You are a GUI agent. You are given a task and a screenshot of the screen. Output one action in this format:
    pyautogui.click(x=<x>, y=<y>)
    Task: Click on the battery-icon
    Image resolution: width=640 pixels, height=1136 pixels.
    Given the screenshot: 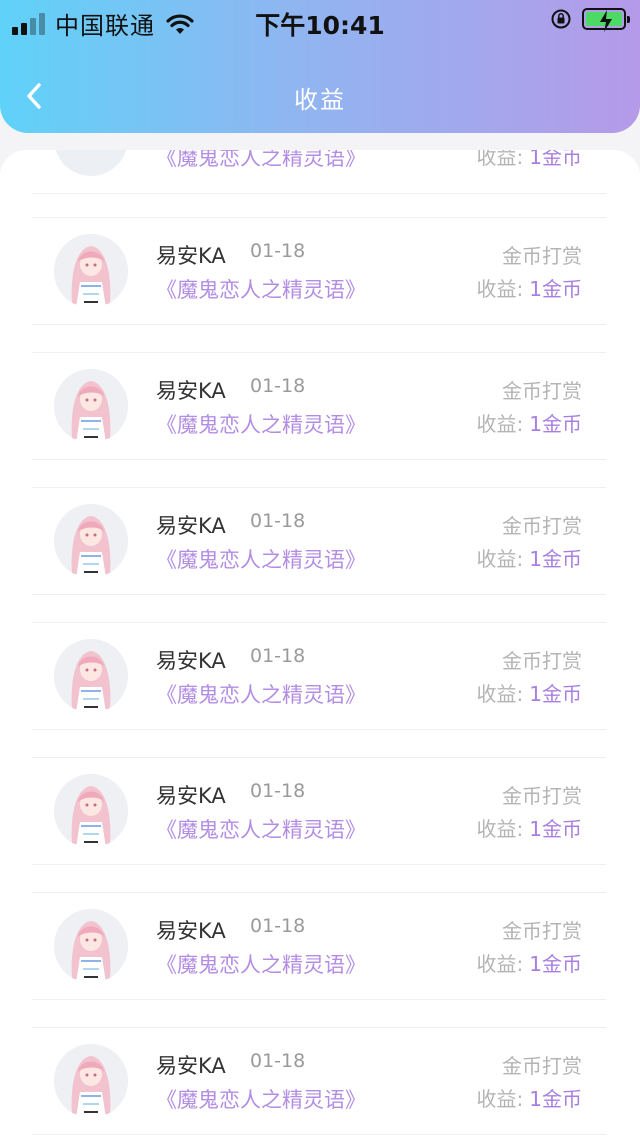 What is the action you would take?
    pyautogui.click(x=606, y=20)
    